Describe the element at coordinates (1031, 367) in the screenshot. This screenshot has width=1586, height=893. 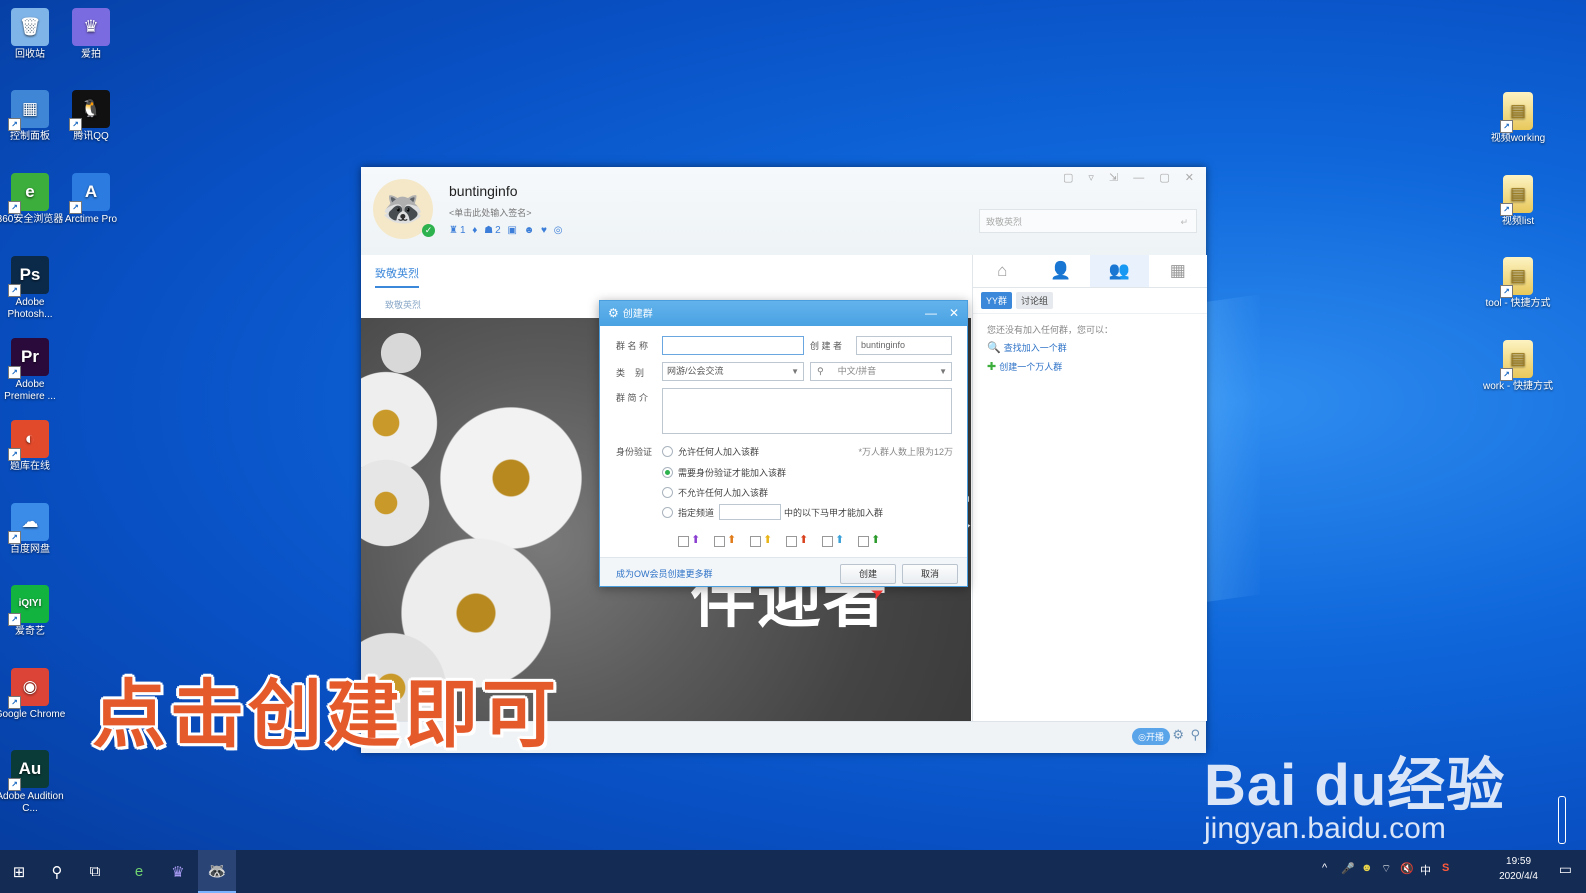
I see `create-group-label: 创建一个万人群` at that location.